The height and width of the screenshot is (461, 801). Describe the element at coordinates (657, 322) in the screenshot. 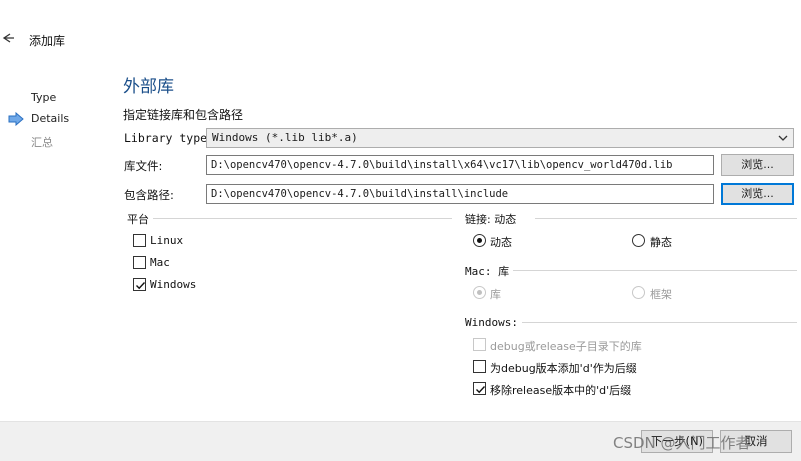

I see `windows-divider` at that location.